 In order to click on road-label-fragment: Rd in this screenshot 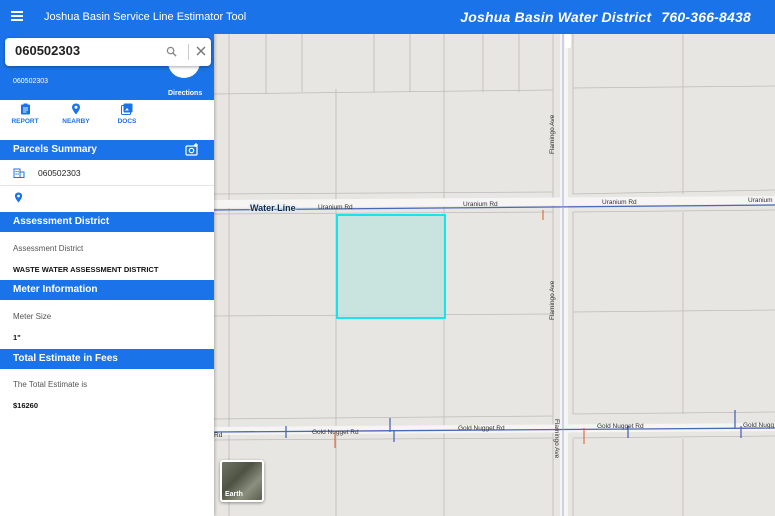, I will do `click(218, 435)`.